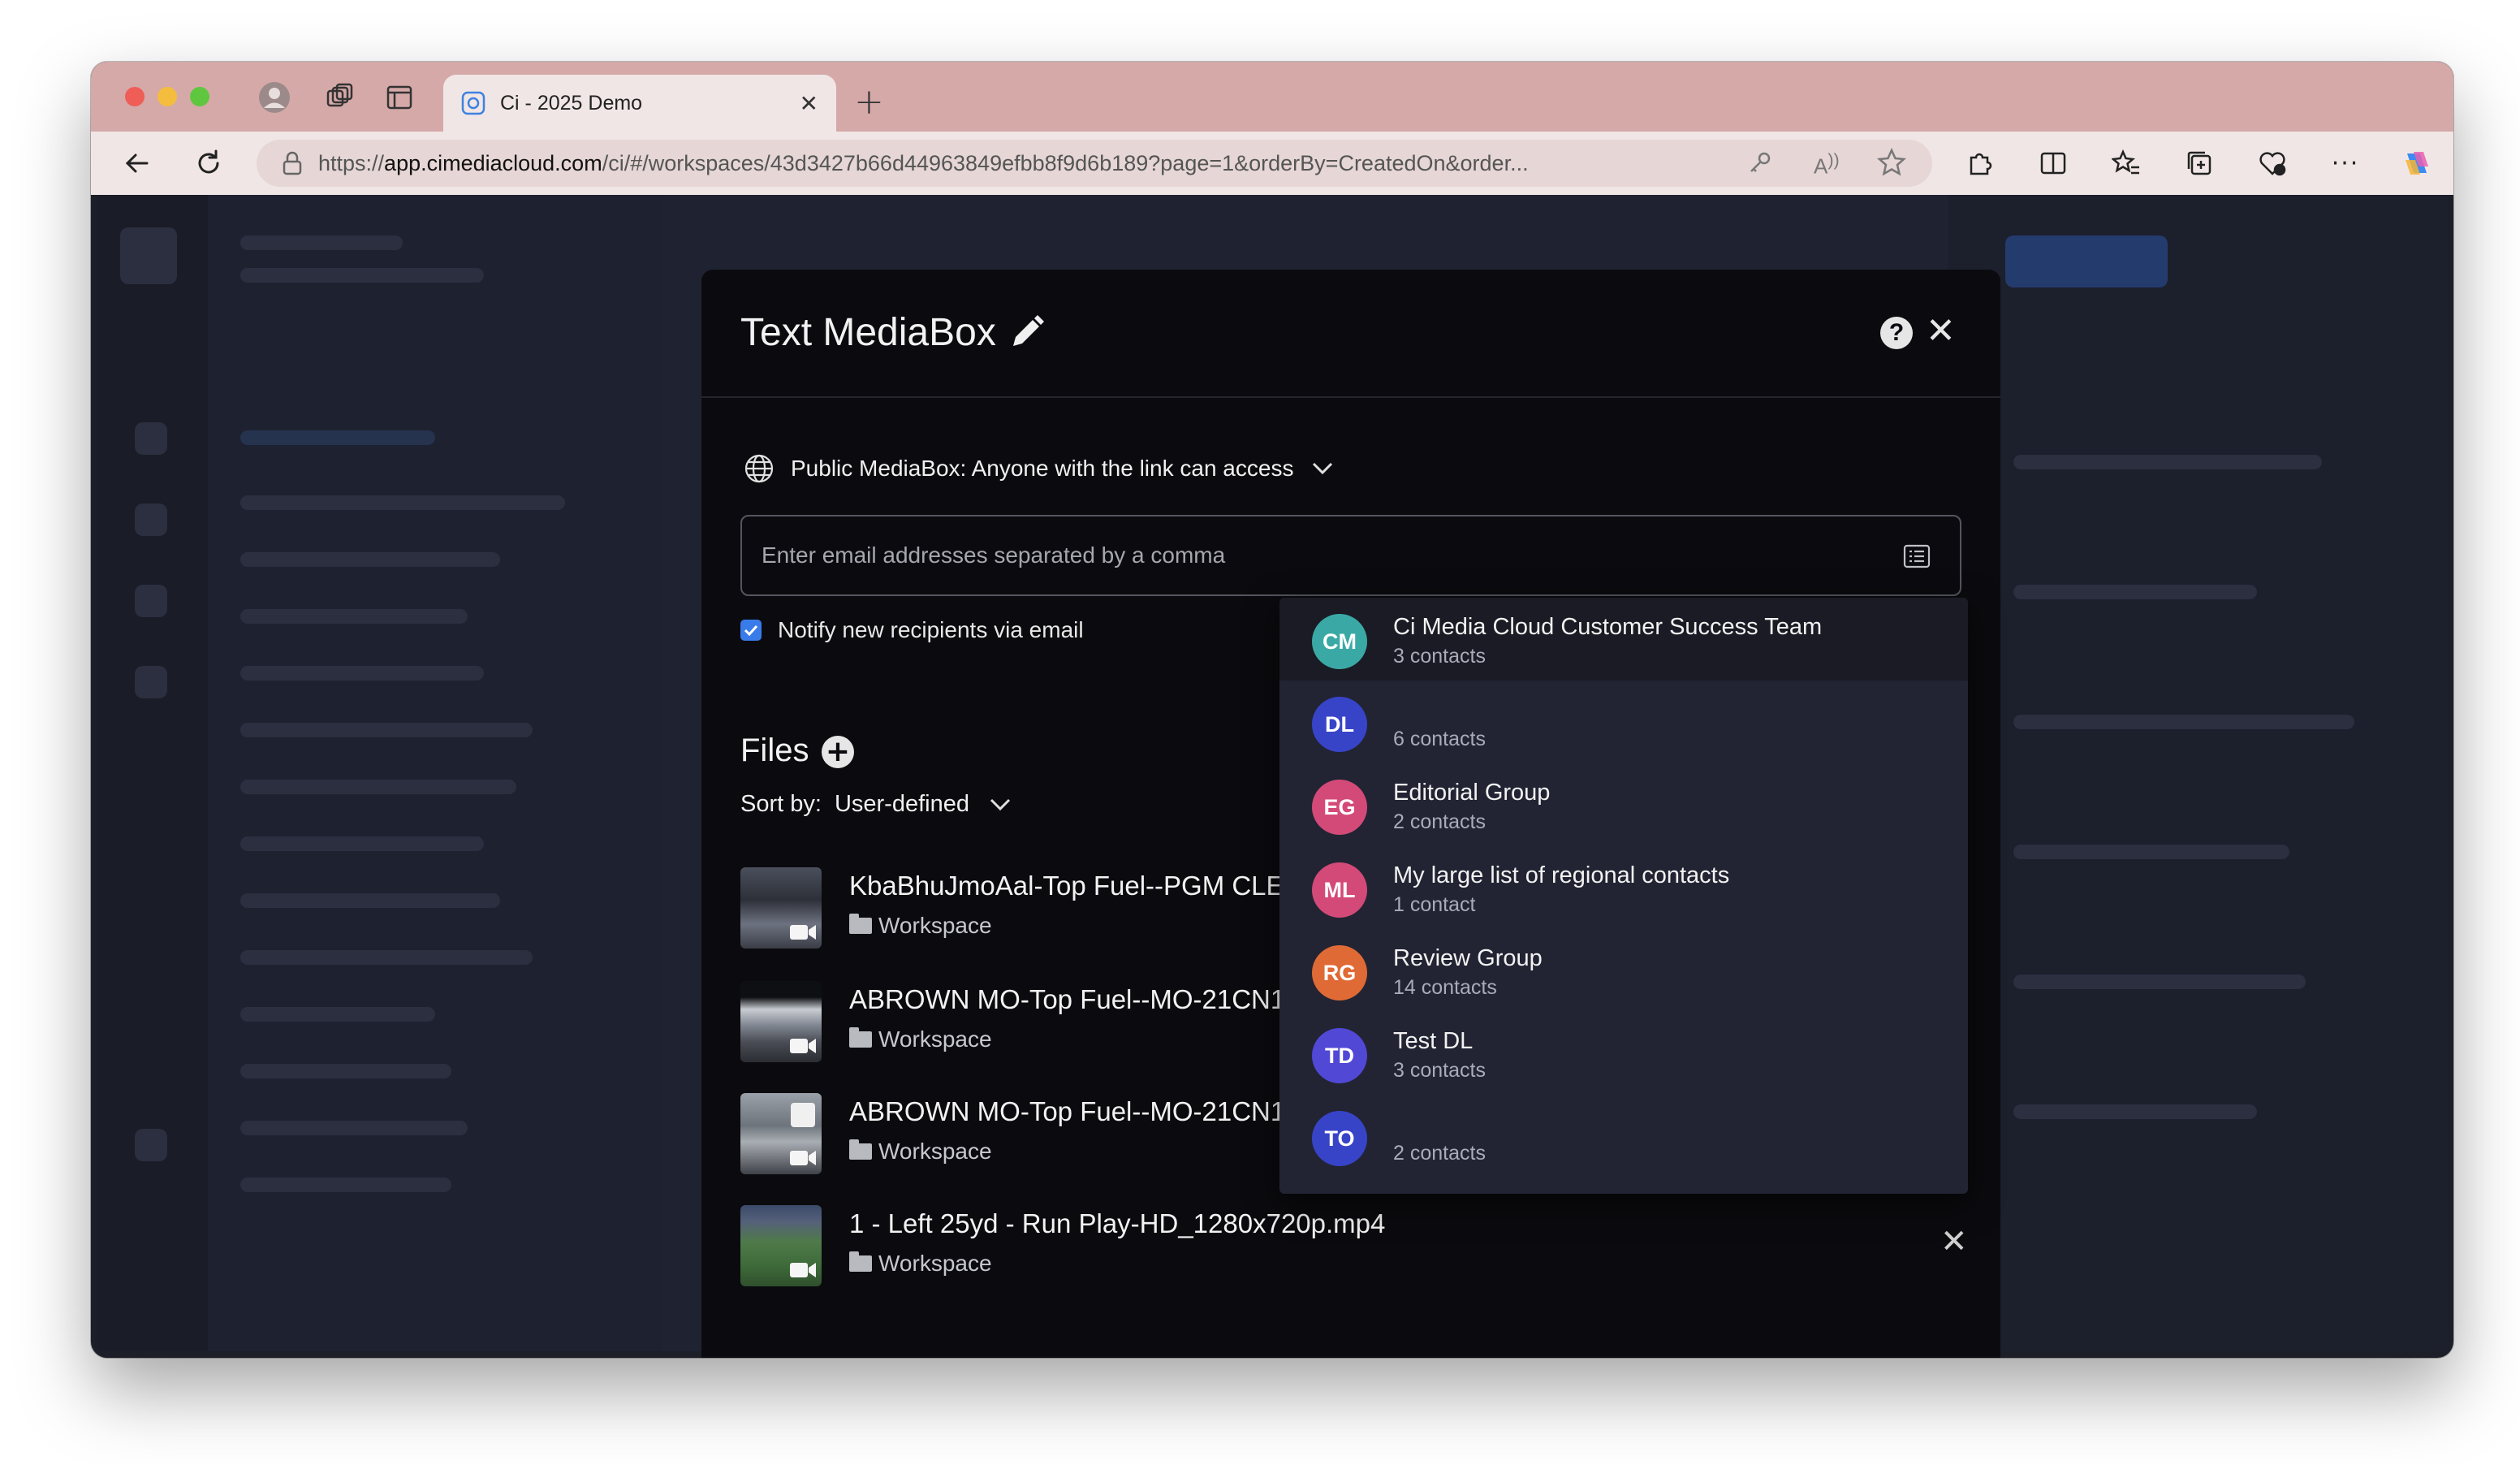  I want to click on files-heading: Files, so click(775, 750).